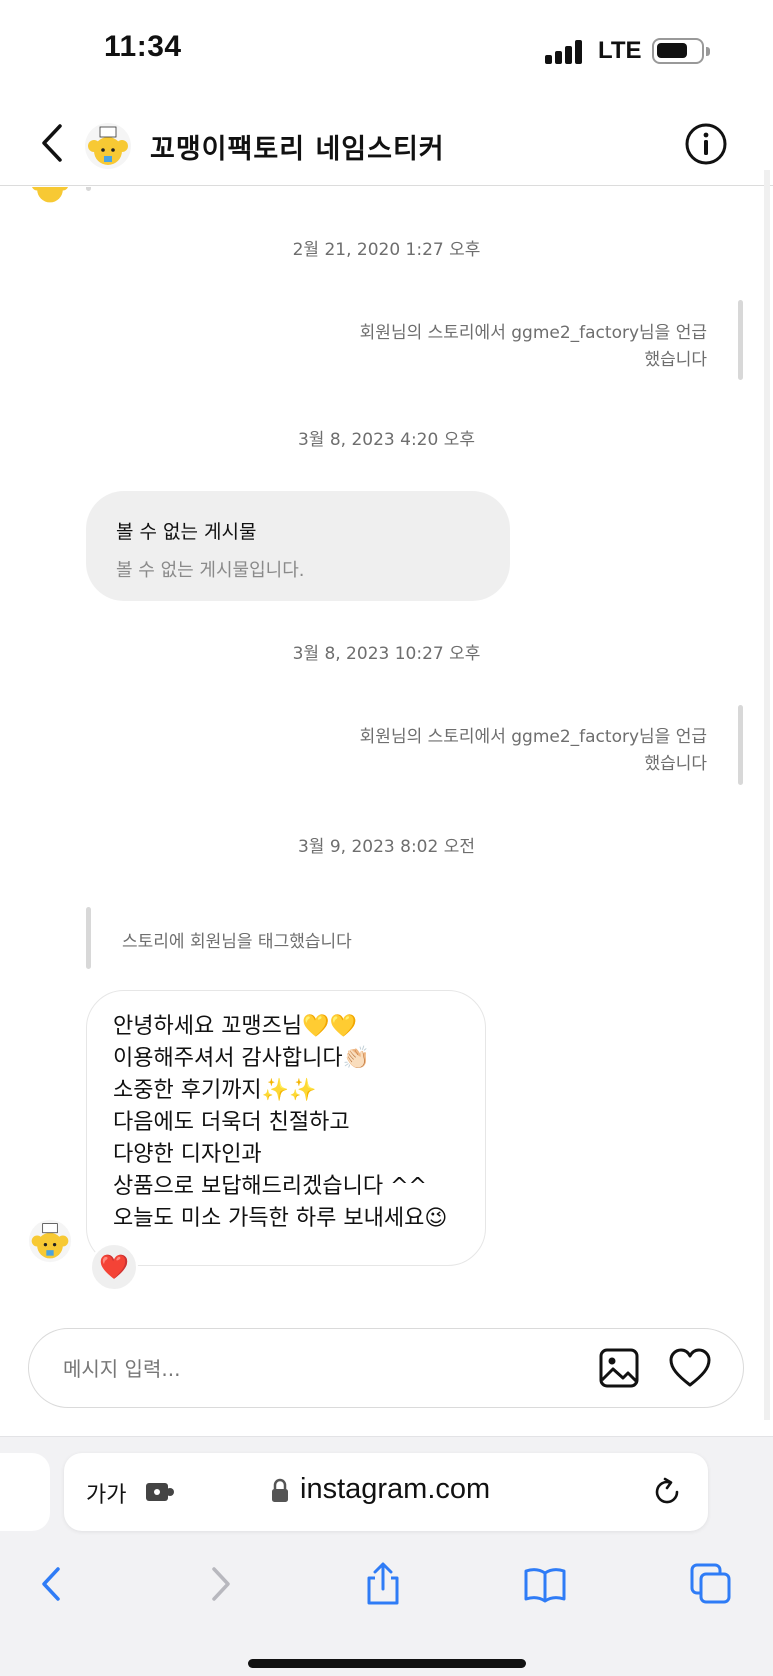 This screenshot has height=1676, width=773. I want to click on heart-icon, so click(690, 1368).